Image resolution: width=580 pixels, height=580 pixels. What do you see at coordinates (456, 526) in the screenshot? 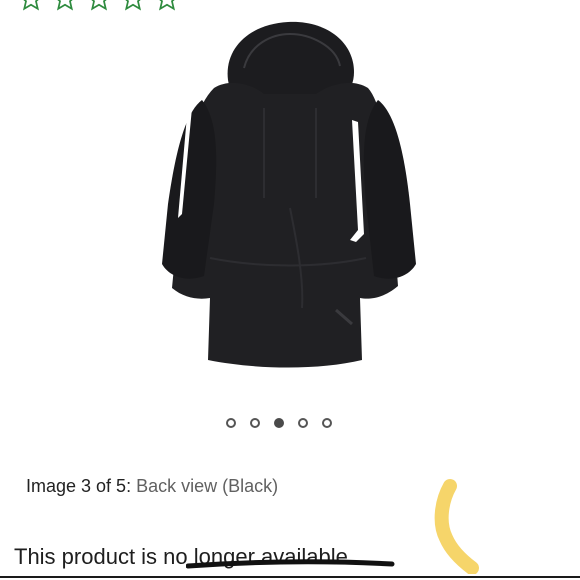
I see `highlighter-mark` at bounding box center [456, 526].